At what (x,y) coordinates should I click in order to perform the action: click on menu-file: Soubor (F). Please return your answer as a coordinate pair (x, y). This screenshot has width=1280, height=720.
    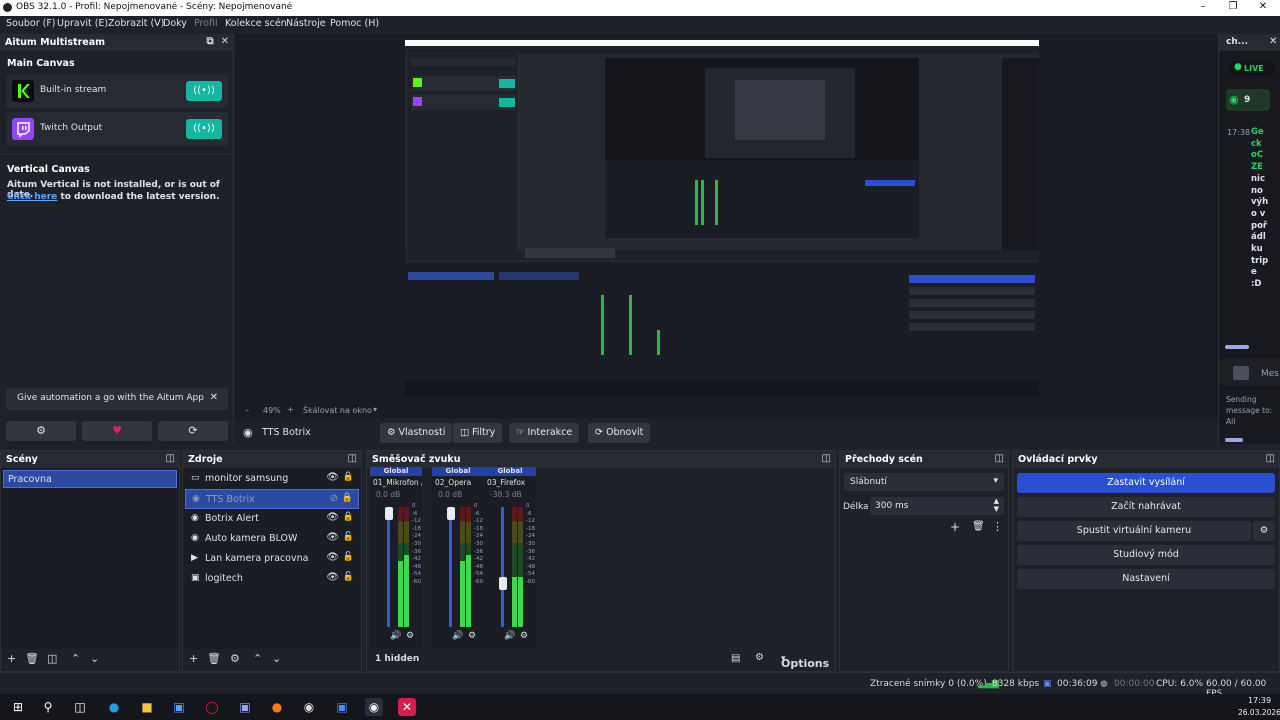
    Looking at the image, I should click on (31, 23).